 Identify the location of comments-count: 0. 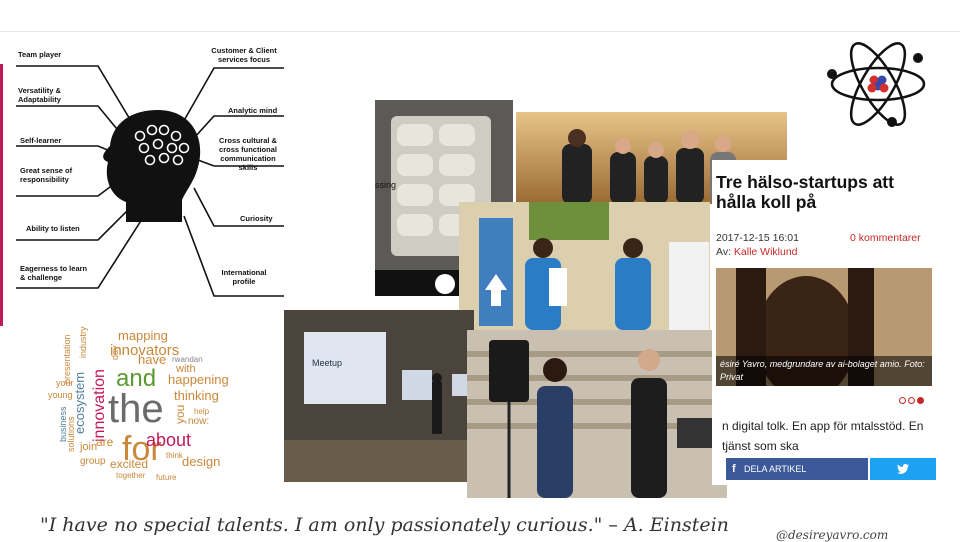
(853, 238).